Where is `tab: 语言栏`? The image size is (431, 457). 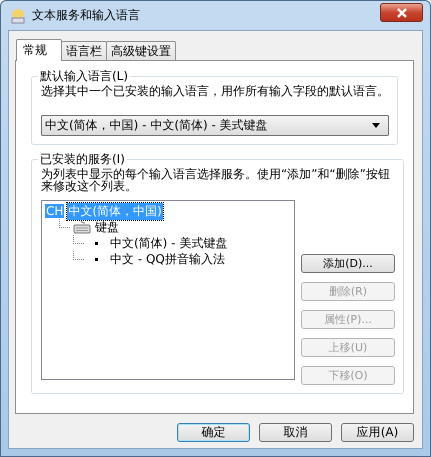
tab: 语言栏 is located at coordinates (84, 50).